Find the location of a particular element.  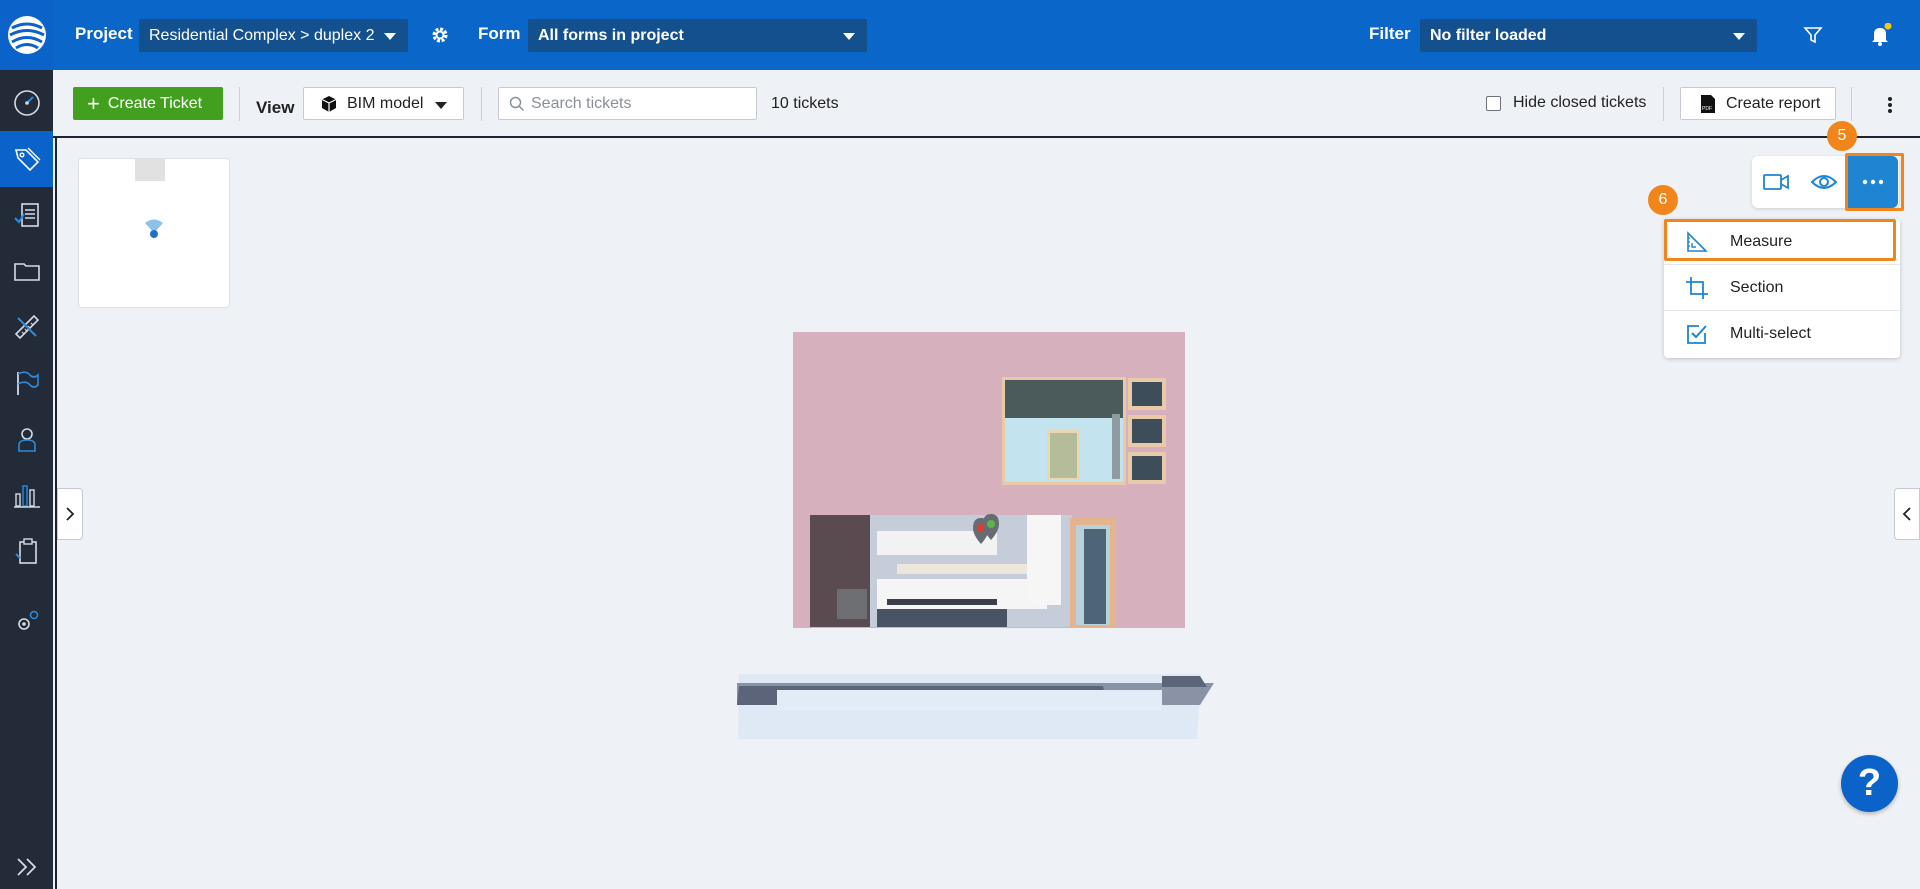

cube-icon is located at coordinates (329, 103).